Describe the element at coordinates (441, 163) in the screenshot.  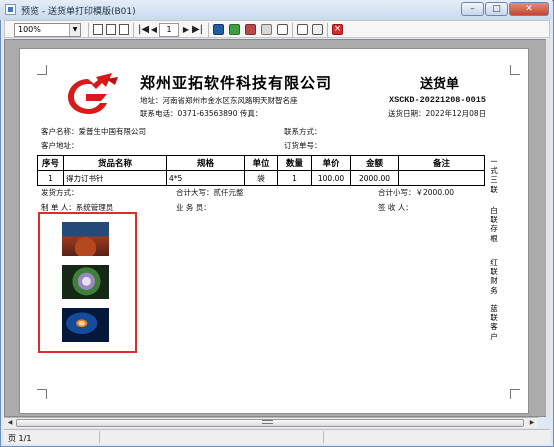
I see `column-header: 备注` at that location.